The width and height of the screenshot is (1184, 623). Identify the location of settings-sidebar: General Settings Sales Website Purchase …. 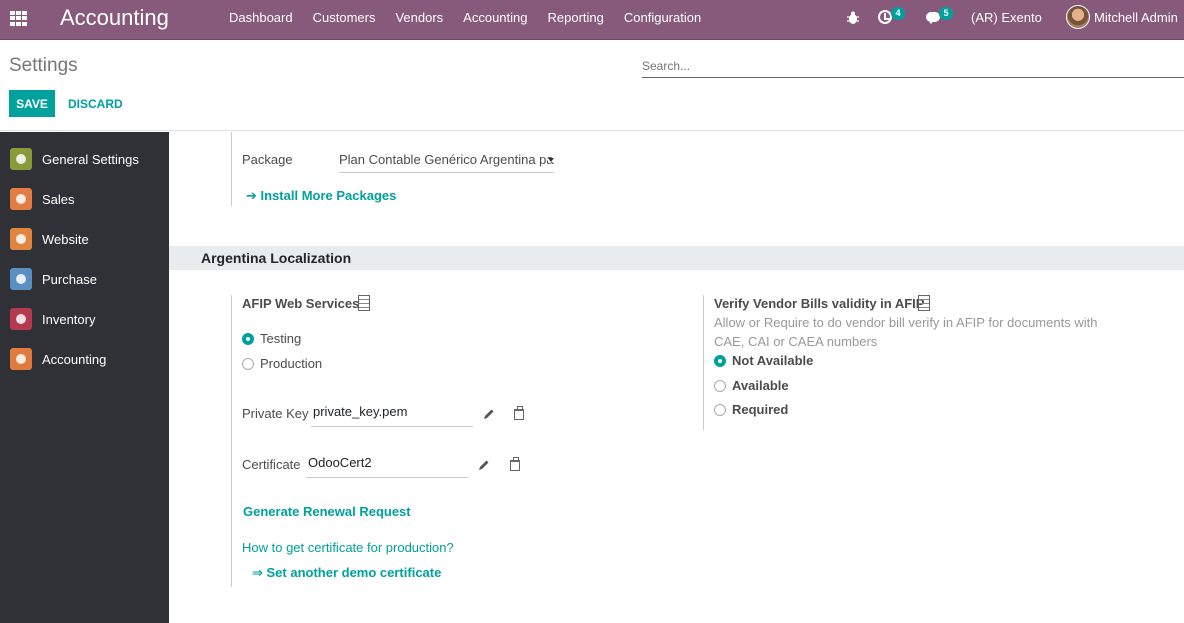
(84, 377).